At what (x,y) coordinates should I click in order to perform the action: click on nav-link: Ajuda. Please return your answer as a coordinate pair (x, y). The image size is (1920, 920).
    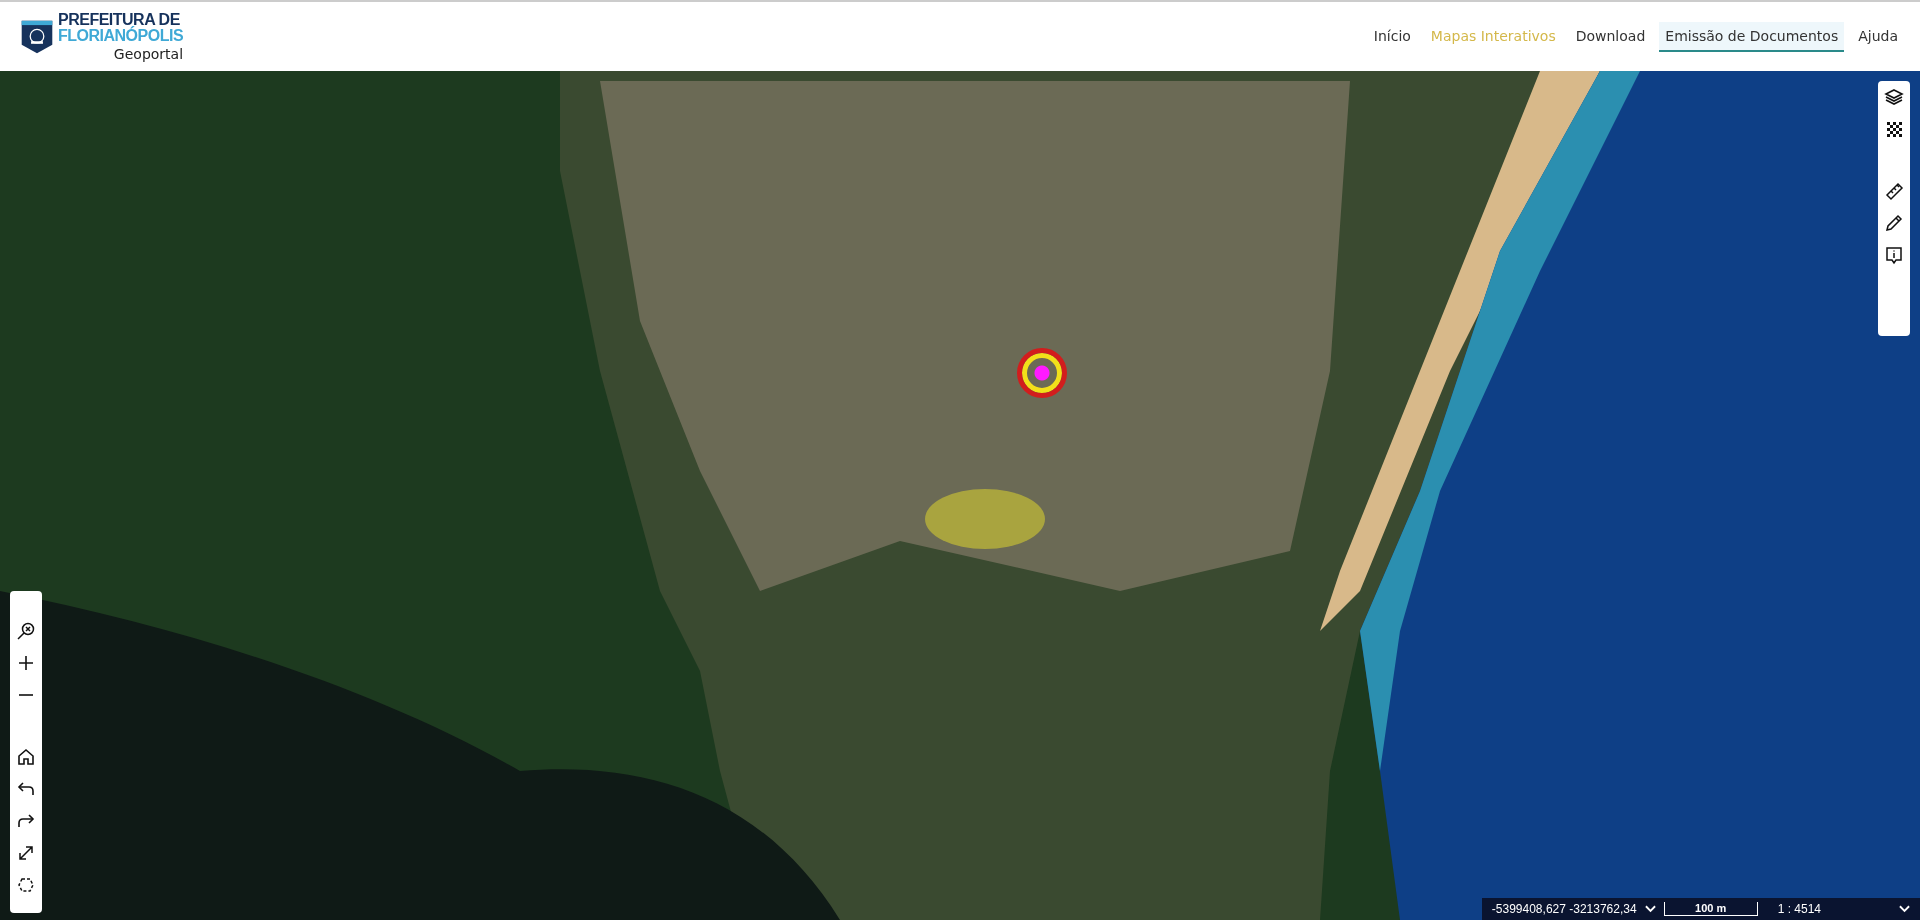
    Looking at the image, I should click on (1878, 36).